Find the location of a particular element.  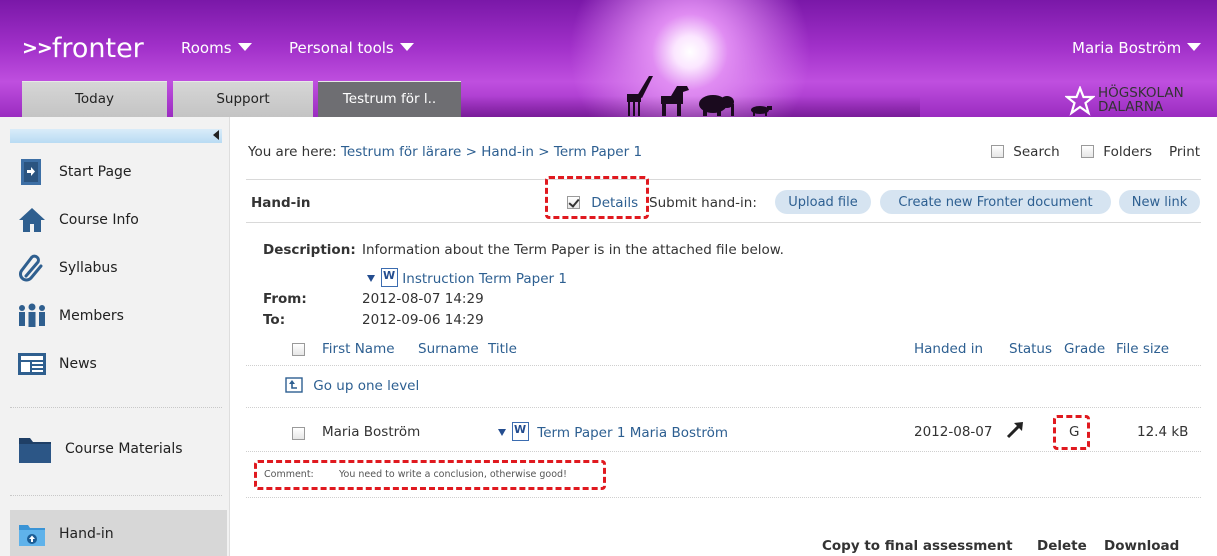

breadcrumb-prefix: You are here: is located at coordinates (292, 152).